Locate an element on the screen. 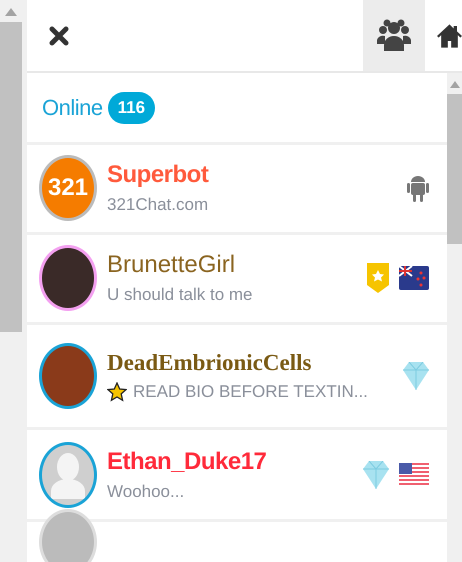 The width and height of the screenshot is (462, 562). people-icon is located at coordinates (394, 35).